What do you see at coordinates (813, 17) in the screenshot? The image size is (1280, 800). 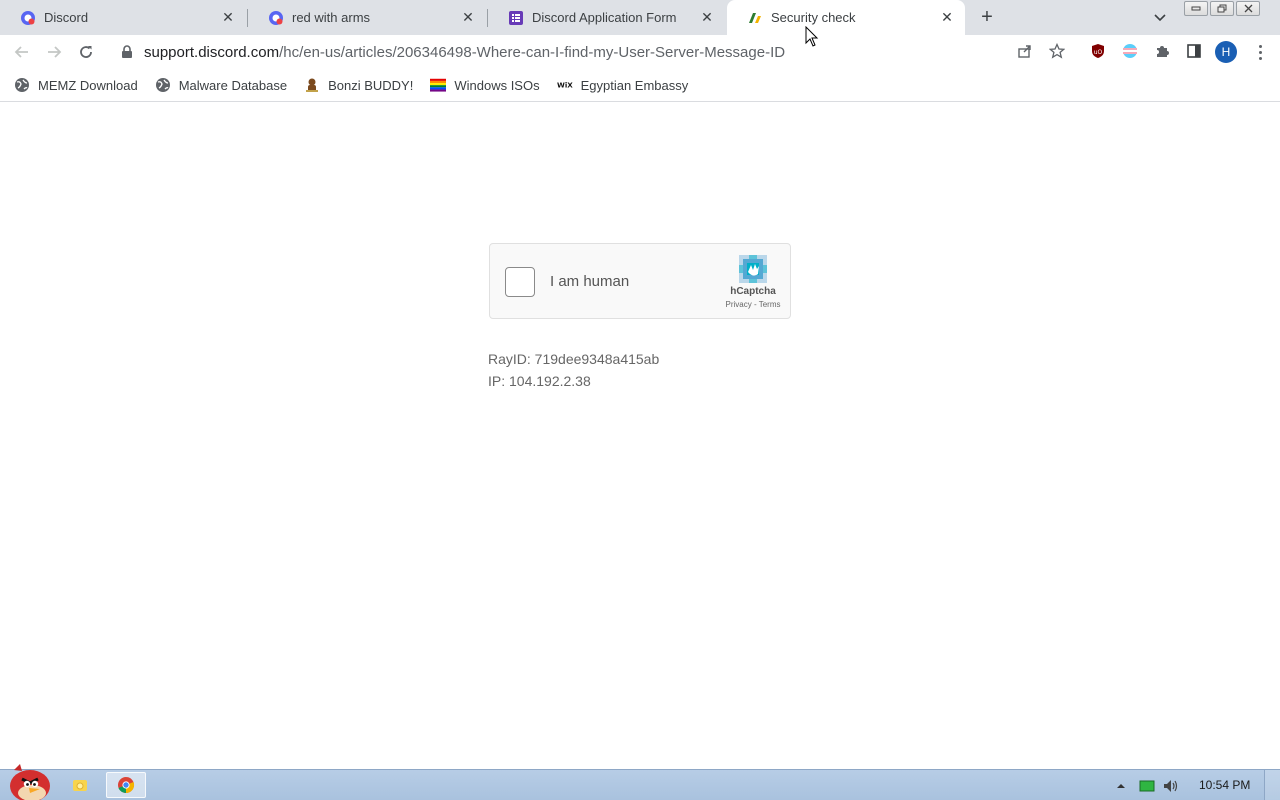 I see `tab-title: Security check` at bounding box center [813, 17].